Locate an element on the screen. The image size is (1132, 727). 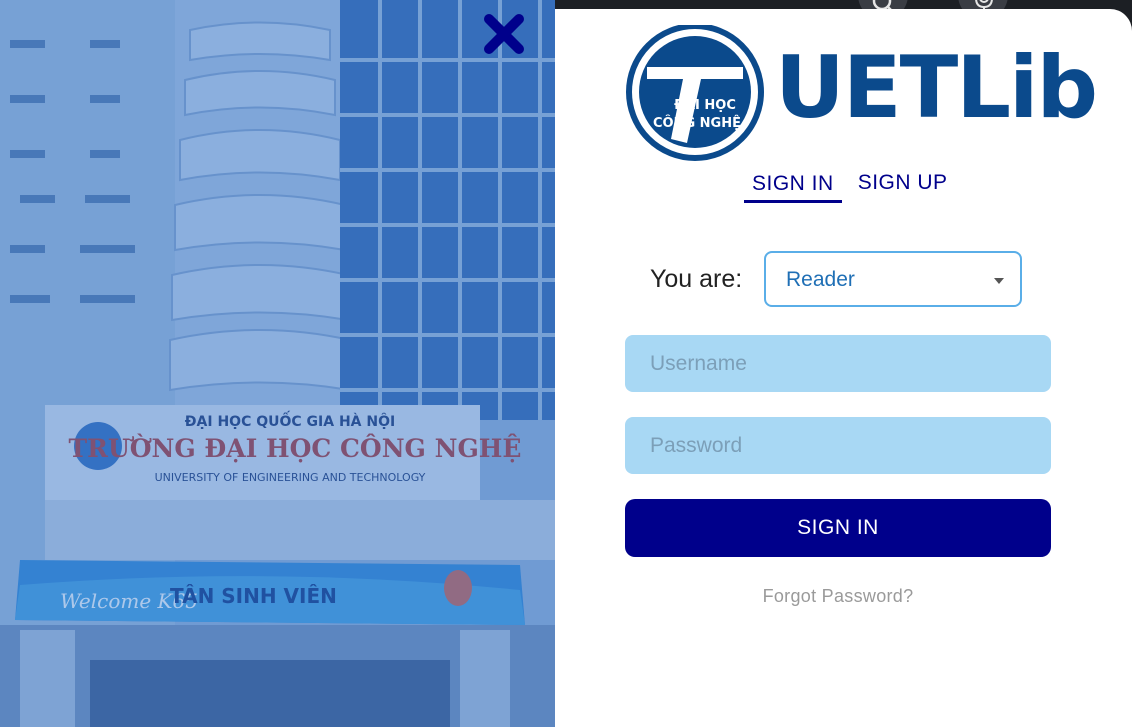
password-input is located at coordinates (838, 445).